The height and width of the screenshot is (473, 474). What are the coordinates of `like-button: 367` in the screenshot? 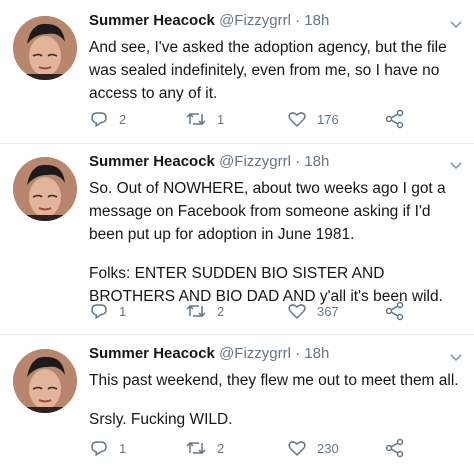 It's located at (313, 311).